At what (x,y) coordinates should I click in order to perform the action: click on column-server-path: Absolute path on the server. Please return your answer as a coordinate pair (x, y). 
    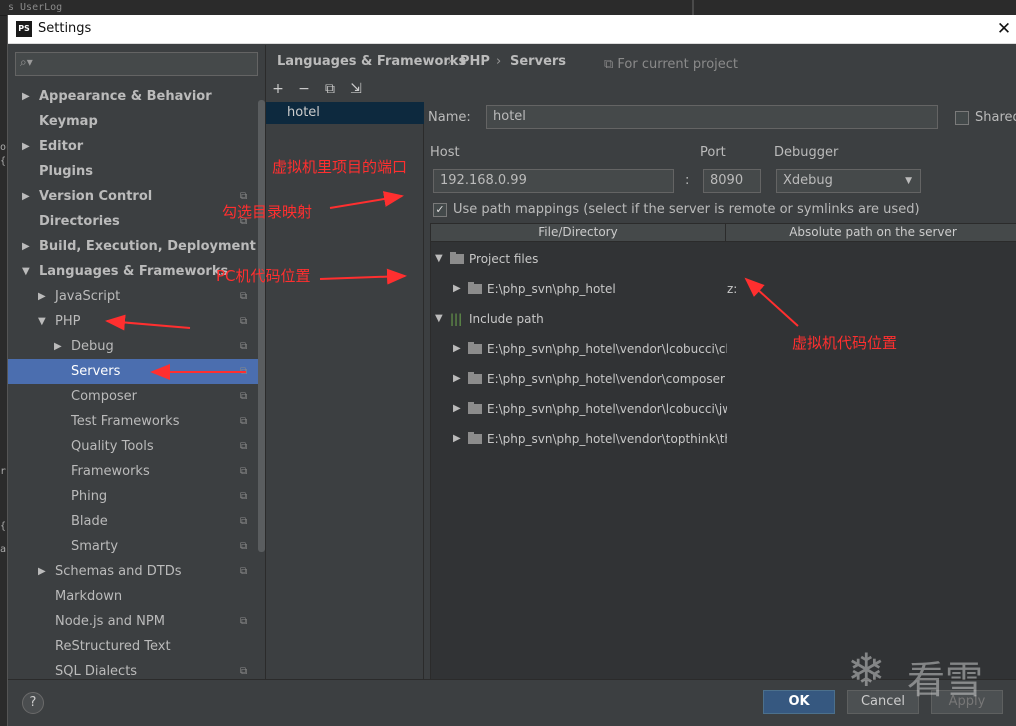
    Looking at the image, I should click on (871, 233).